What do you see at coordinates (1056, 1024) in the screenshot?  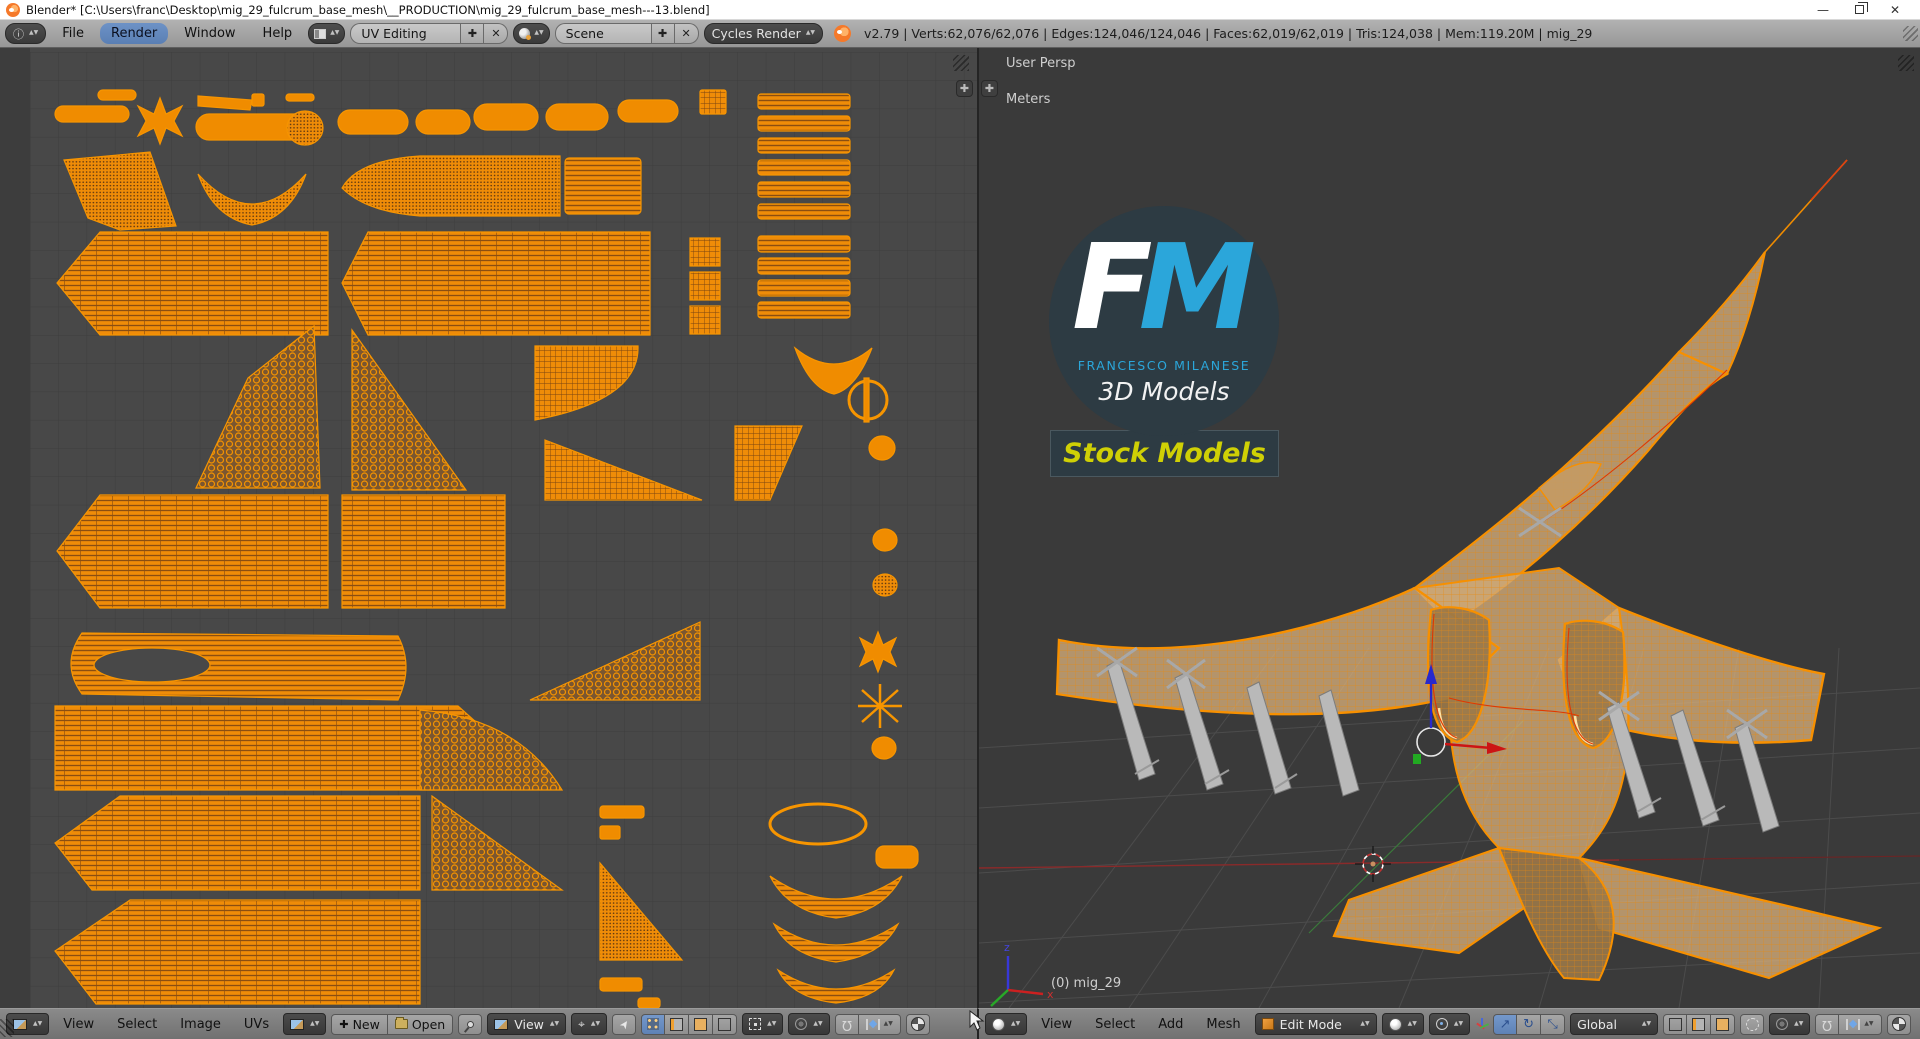 I see `v3d-menu-view: View` at bounding box center [1056, 1024].